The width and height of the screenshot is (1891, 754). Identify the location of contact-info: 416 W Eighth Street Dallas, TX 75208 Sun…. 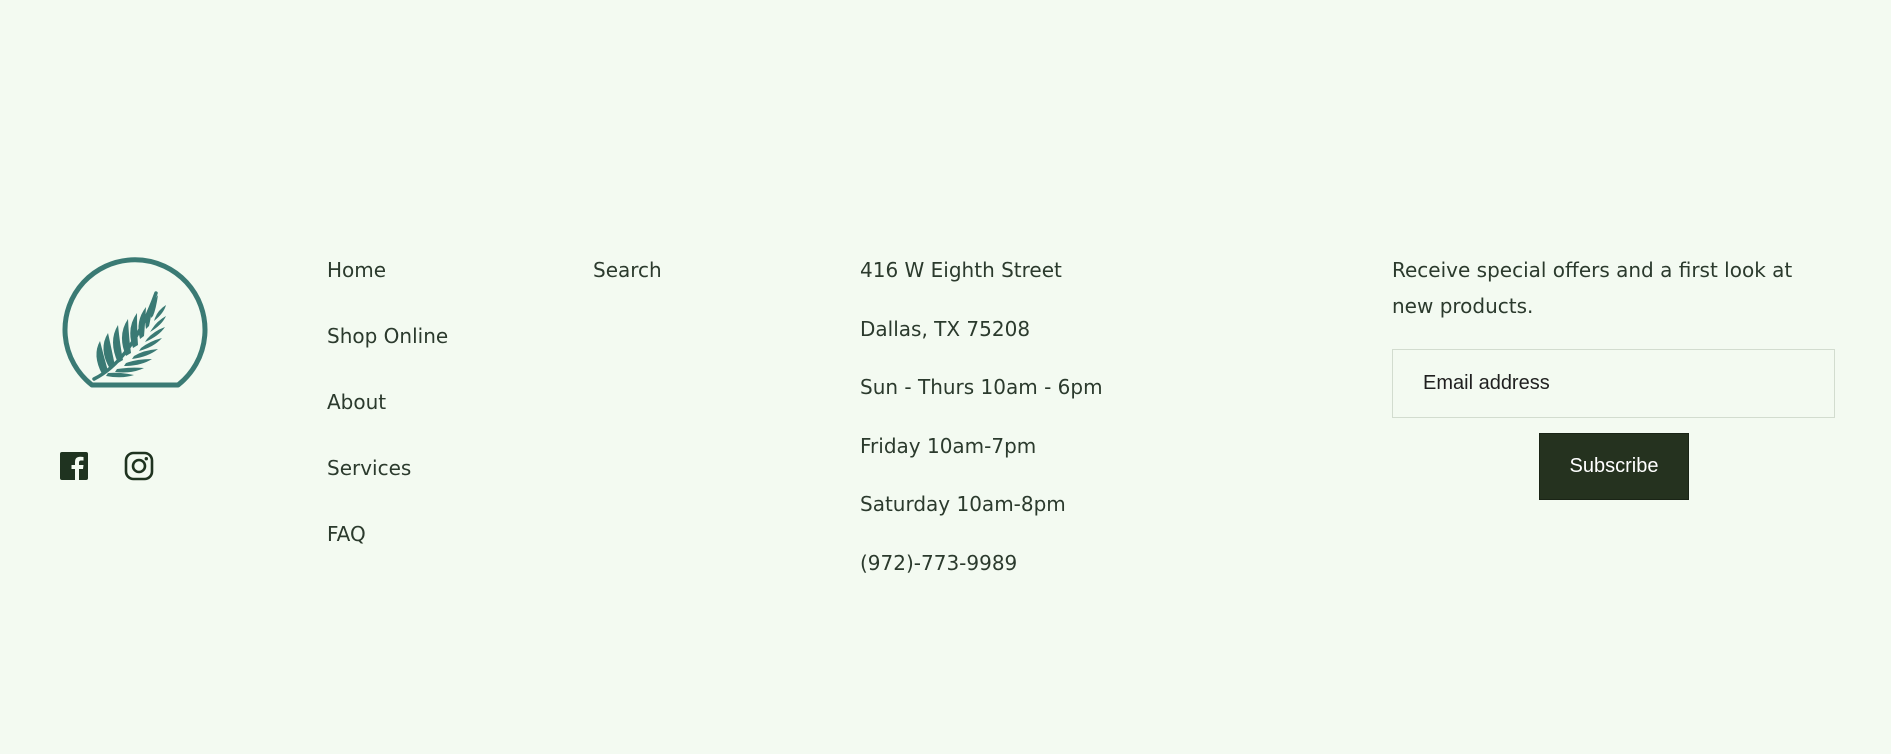
(981, 416).